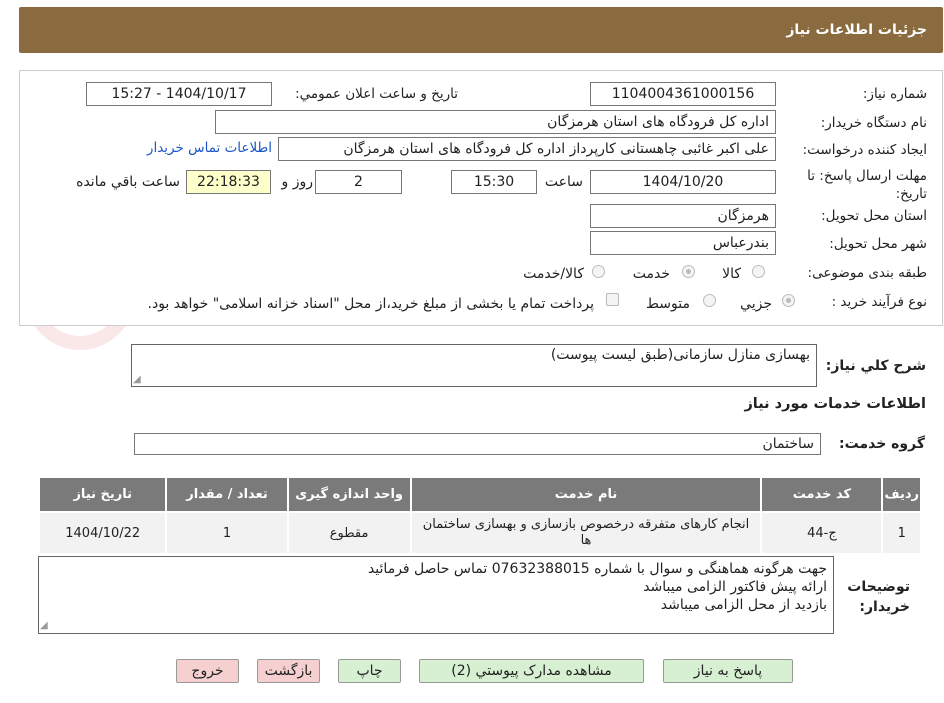  What do you see at coordinates (743, 605) in the screenshot?
I see `buyer-note-line: بازدید از محل الزامی میباشد` at bounding box center [743, 605].